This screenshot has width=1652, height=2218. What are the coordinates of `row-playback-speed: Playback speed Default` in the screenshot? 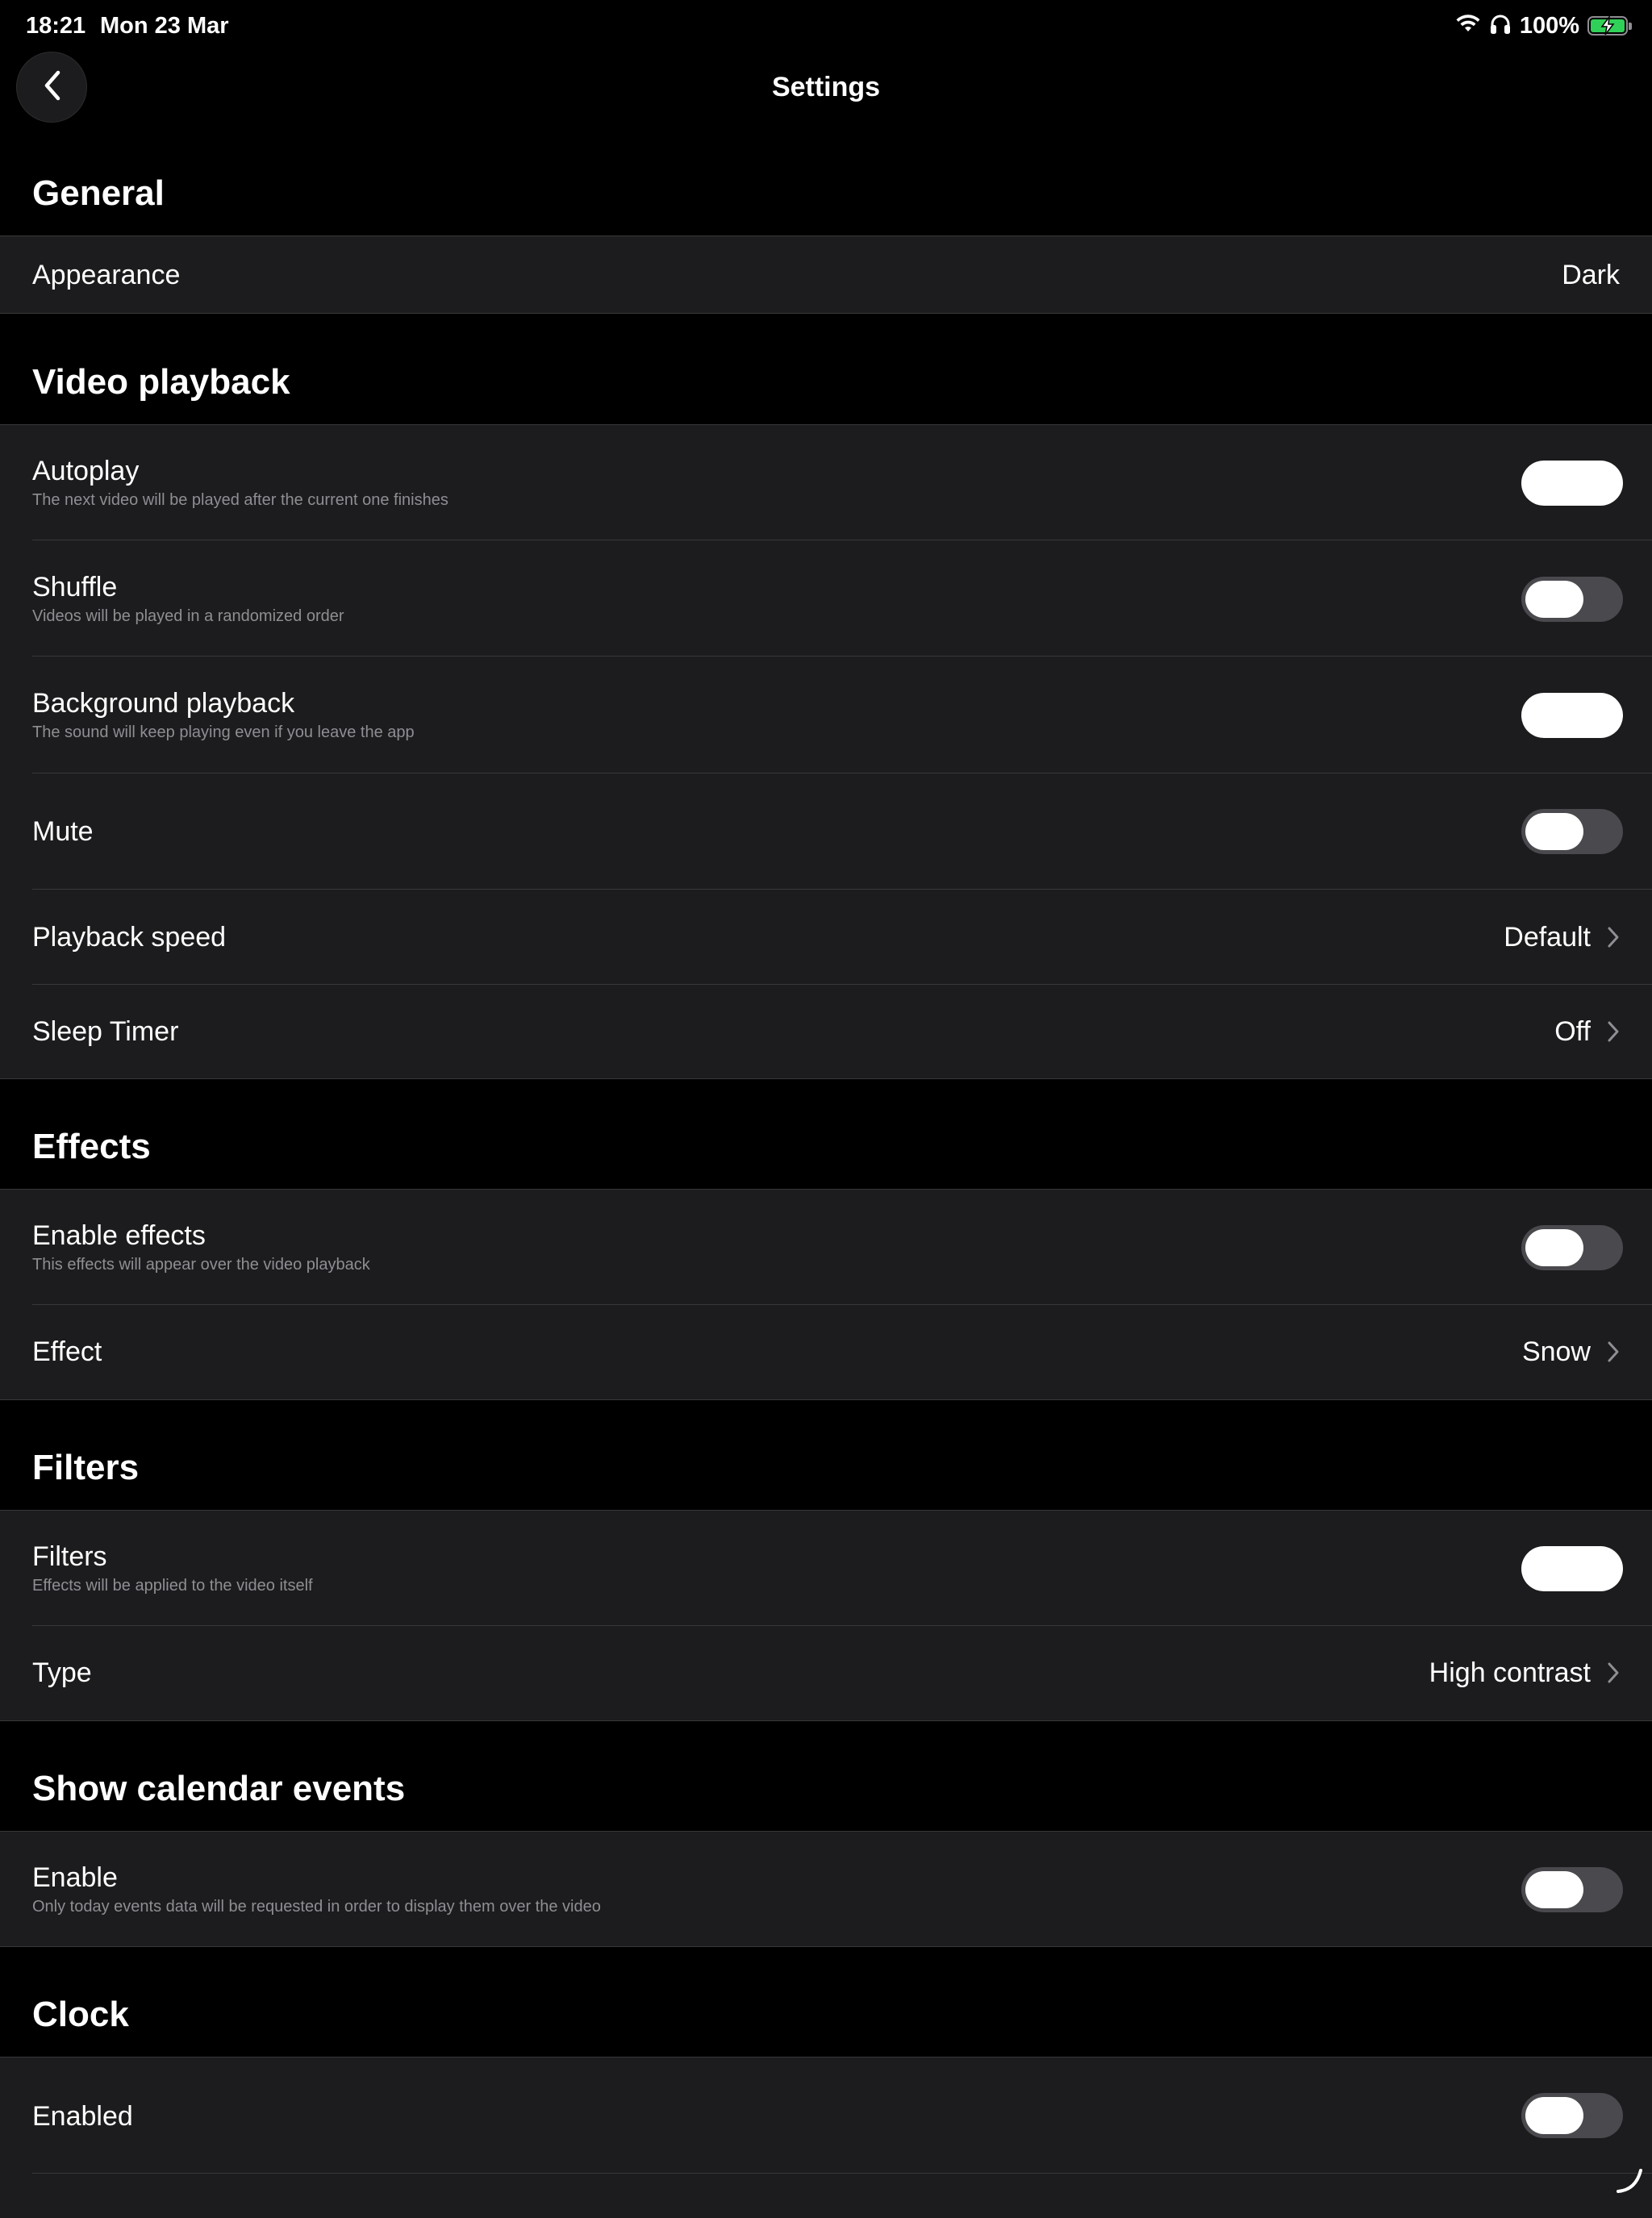 It's located at (826, 938).